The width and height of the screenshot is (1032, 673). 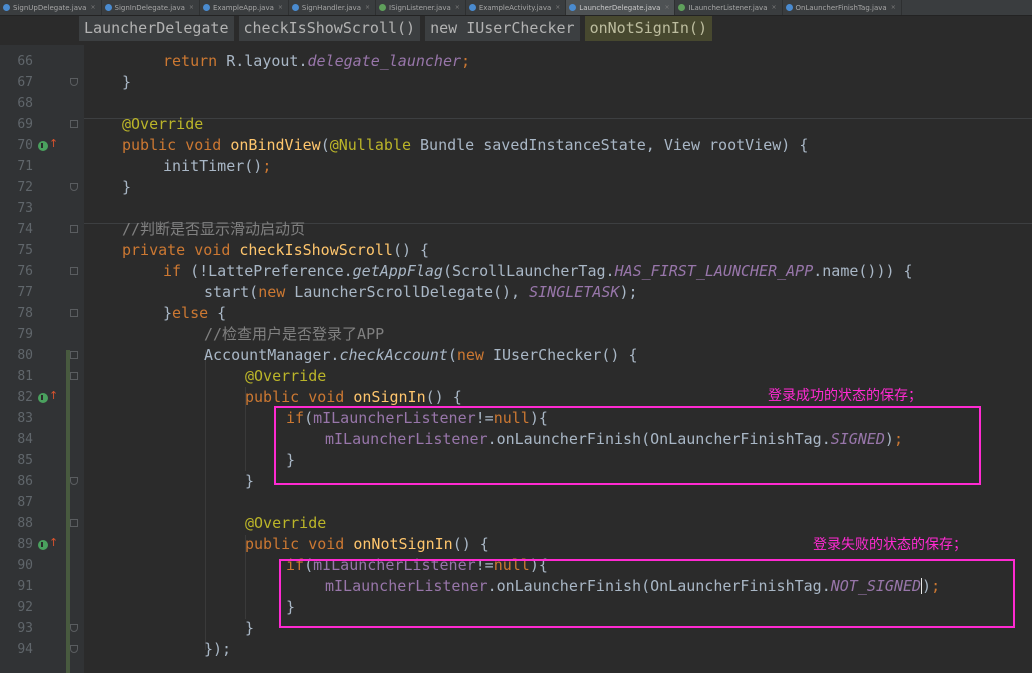 What do you see at coordinates (516, 187) in the screenshot?
I see `code-line: 72 }` at bounding box center [516, 187].